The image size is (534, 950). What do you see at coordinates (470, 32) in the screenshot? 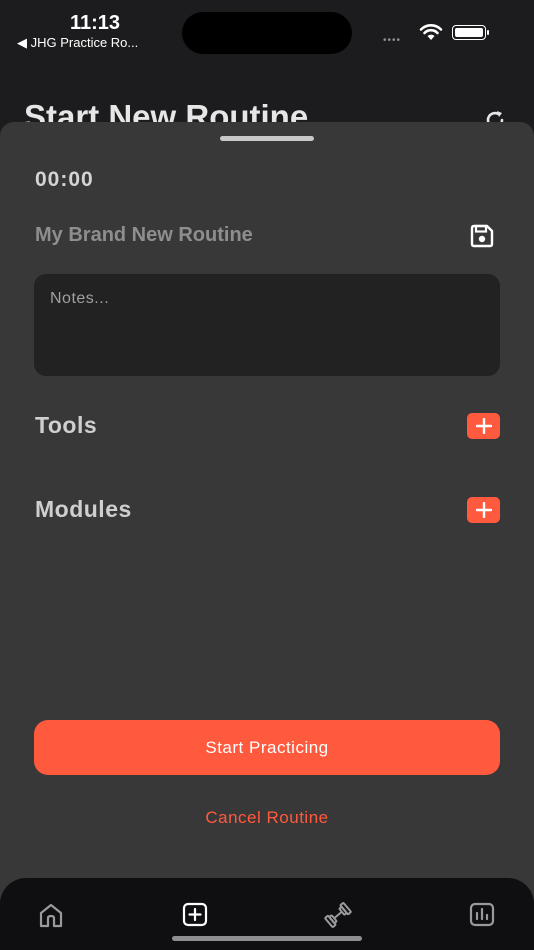
I see `battery-icon` at bounding box center [470, 32].